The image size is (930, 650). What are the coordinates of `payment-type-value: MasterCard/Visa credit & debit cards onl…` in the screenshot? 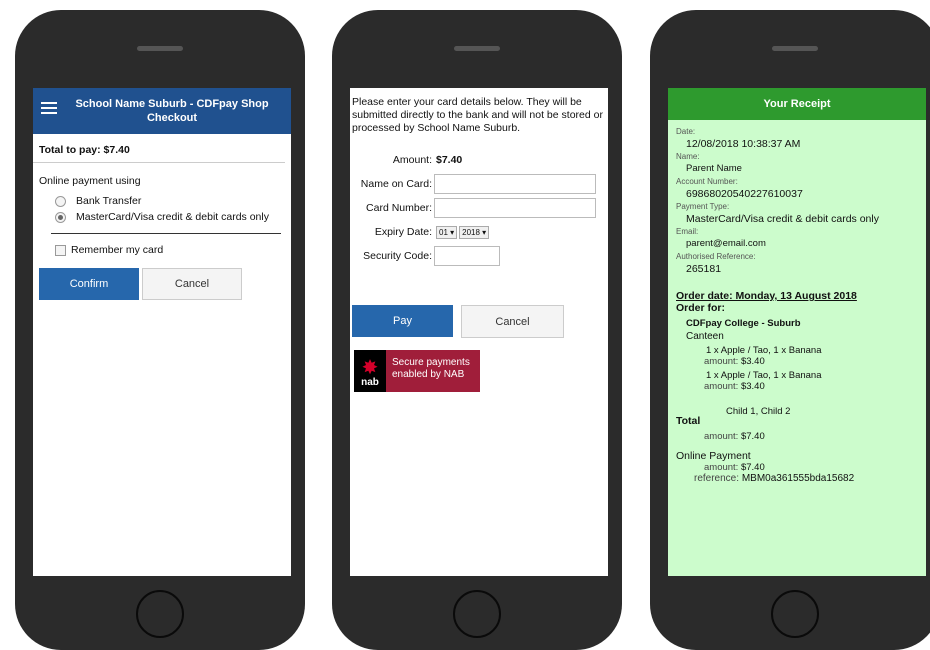 It's located at (782, 219).